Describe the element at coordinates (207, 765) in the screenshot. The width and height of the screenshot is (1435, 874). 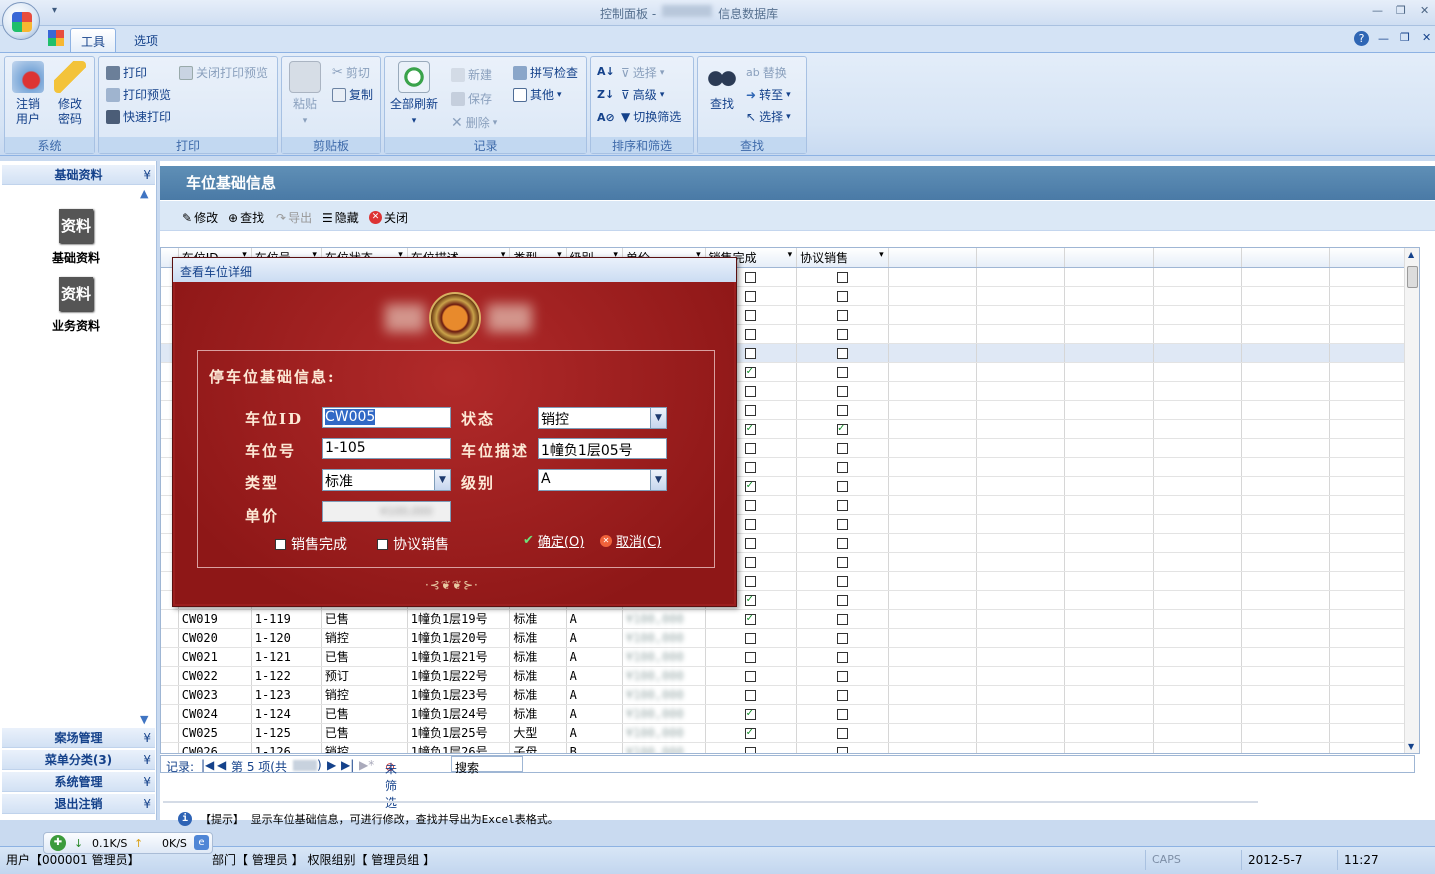
I see `first-record-button: |◀` at that location.